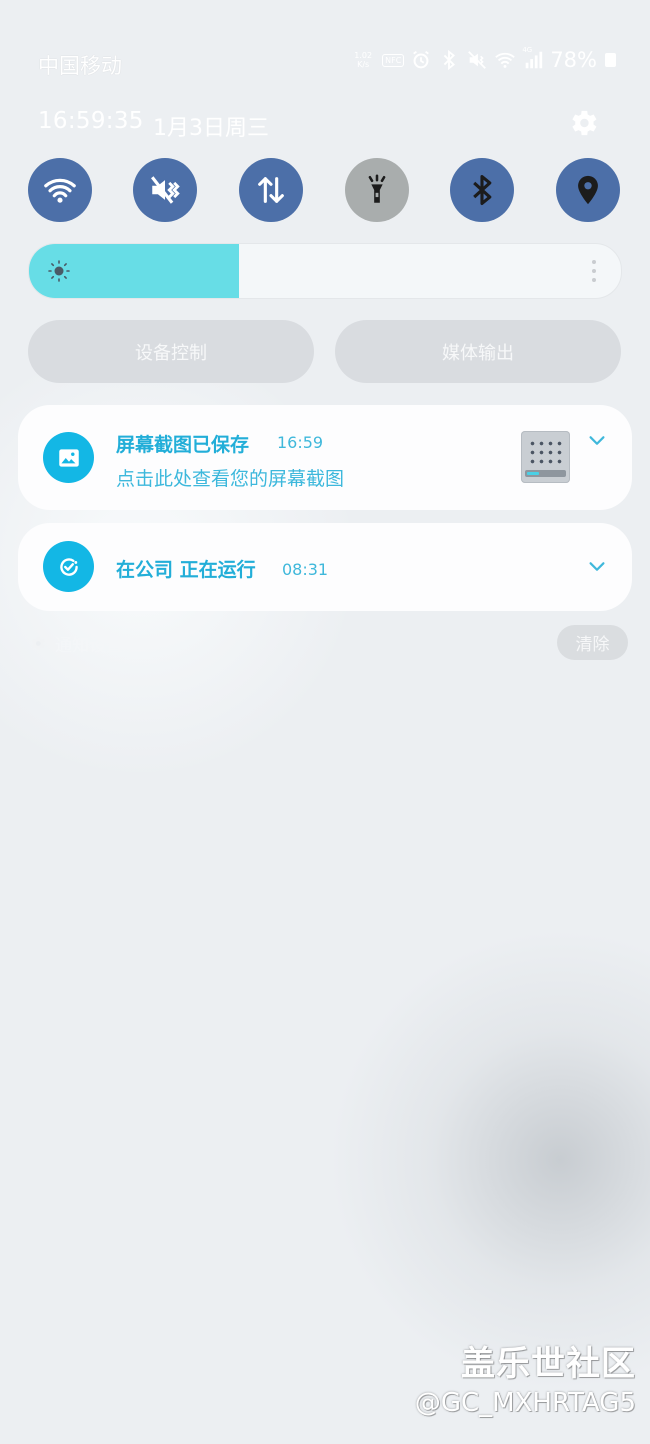 This screenshot has height=1444, width=650. I want to click on signal-icon: 4G, so click(533, 58).